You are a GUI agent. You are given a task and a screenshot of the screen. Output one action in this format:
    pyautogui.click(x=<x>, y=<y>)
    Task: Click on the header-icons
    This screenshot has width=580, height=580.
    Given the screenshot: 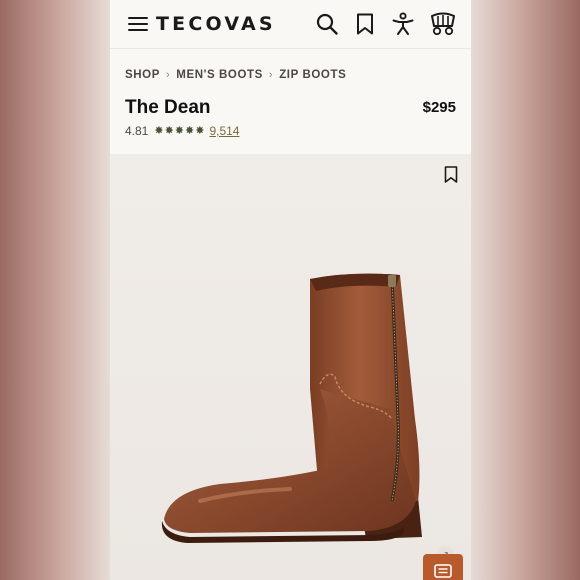 What is the action you would take?
    pyautogui.click(x=386, y=24)
    